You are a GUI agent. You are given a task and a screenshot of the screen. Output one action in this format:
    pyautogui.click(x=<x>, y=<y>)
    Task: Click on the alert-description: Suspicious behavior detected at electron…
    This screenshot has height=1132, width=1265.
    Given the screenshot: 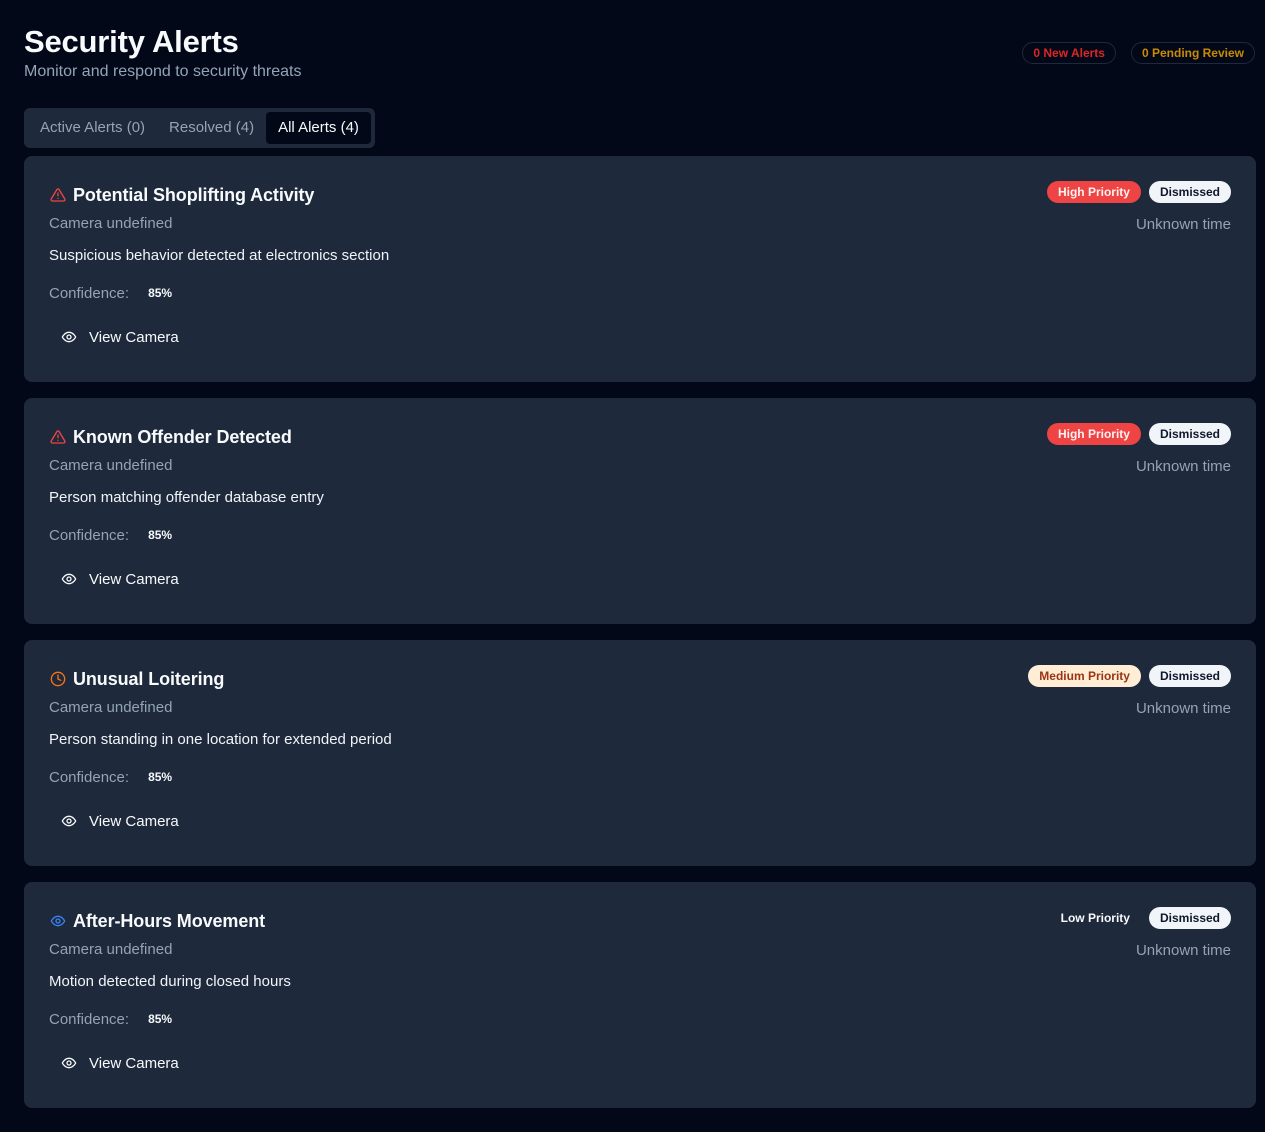 What is the action you would take?
    pyautogui.click(x=219, y=255)
    